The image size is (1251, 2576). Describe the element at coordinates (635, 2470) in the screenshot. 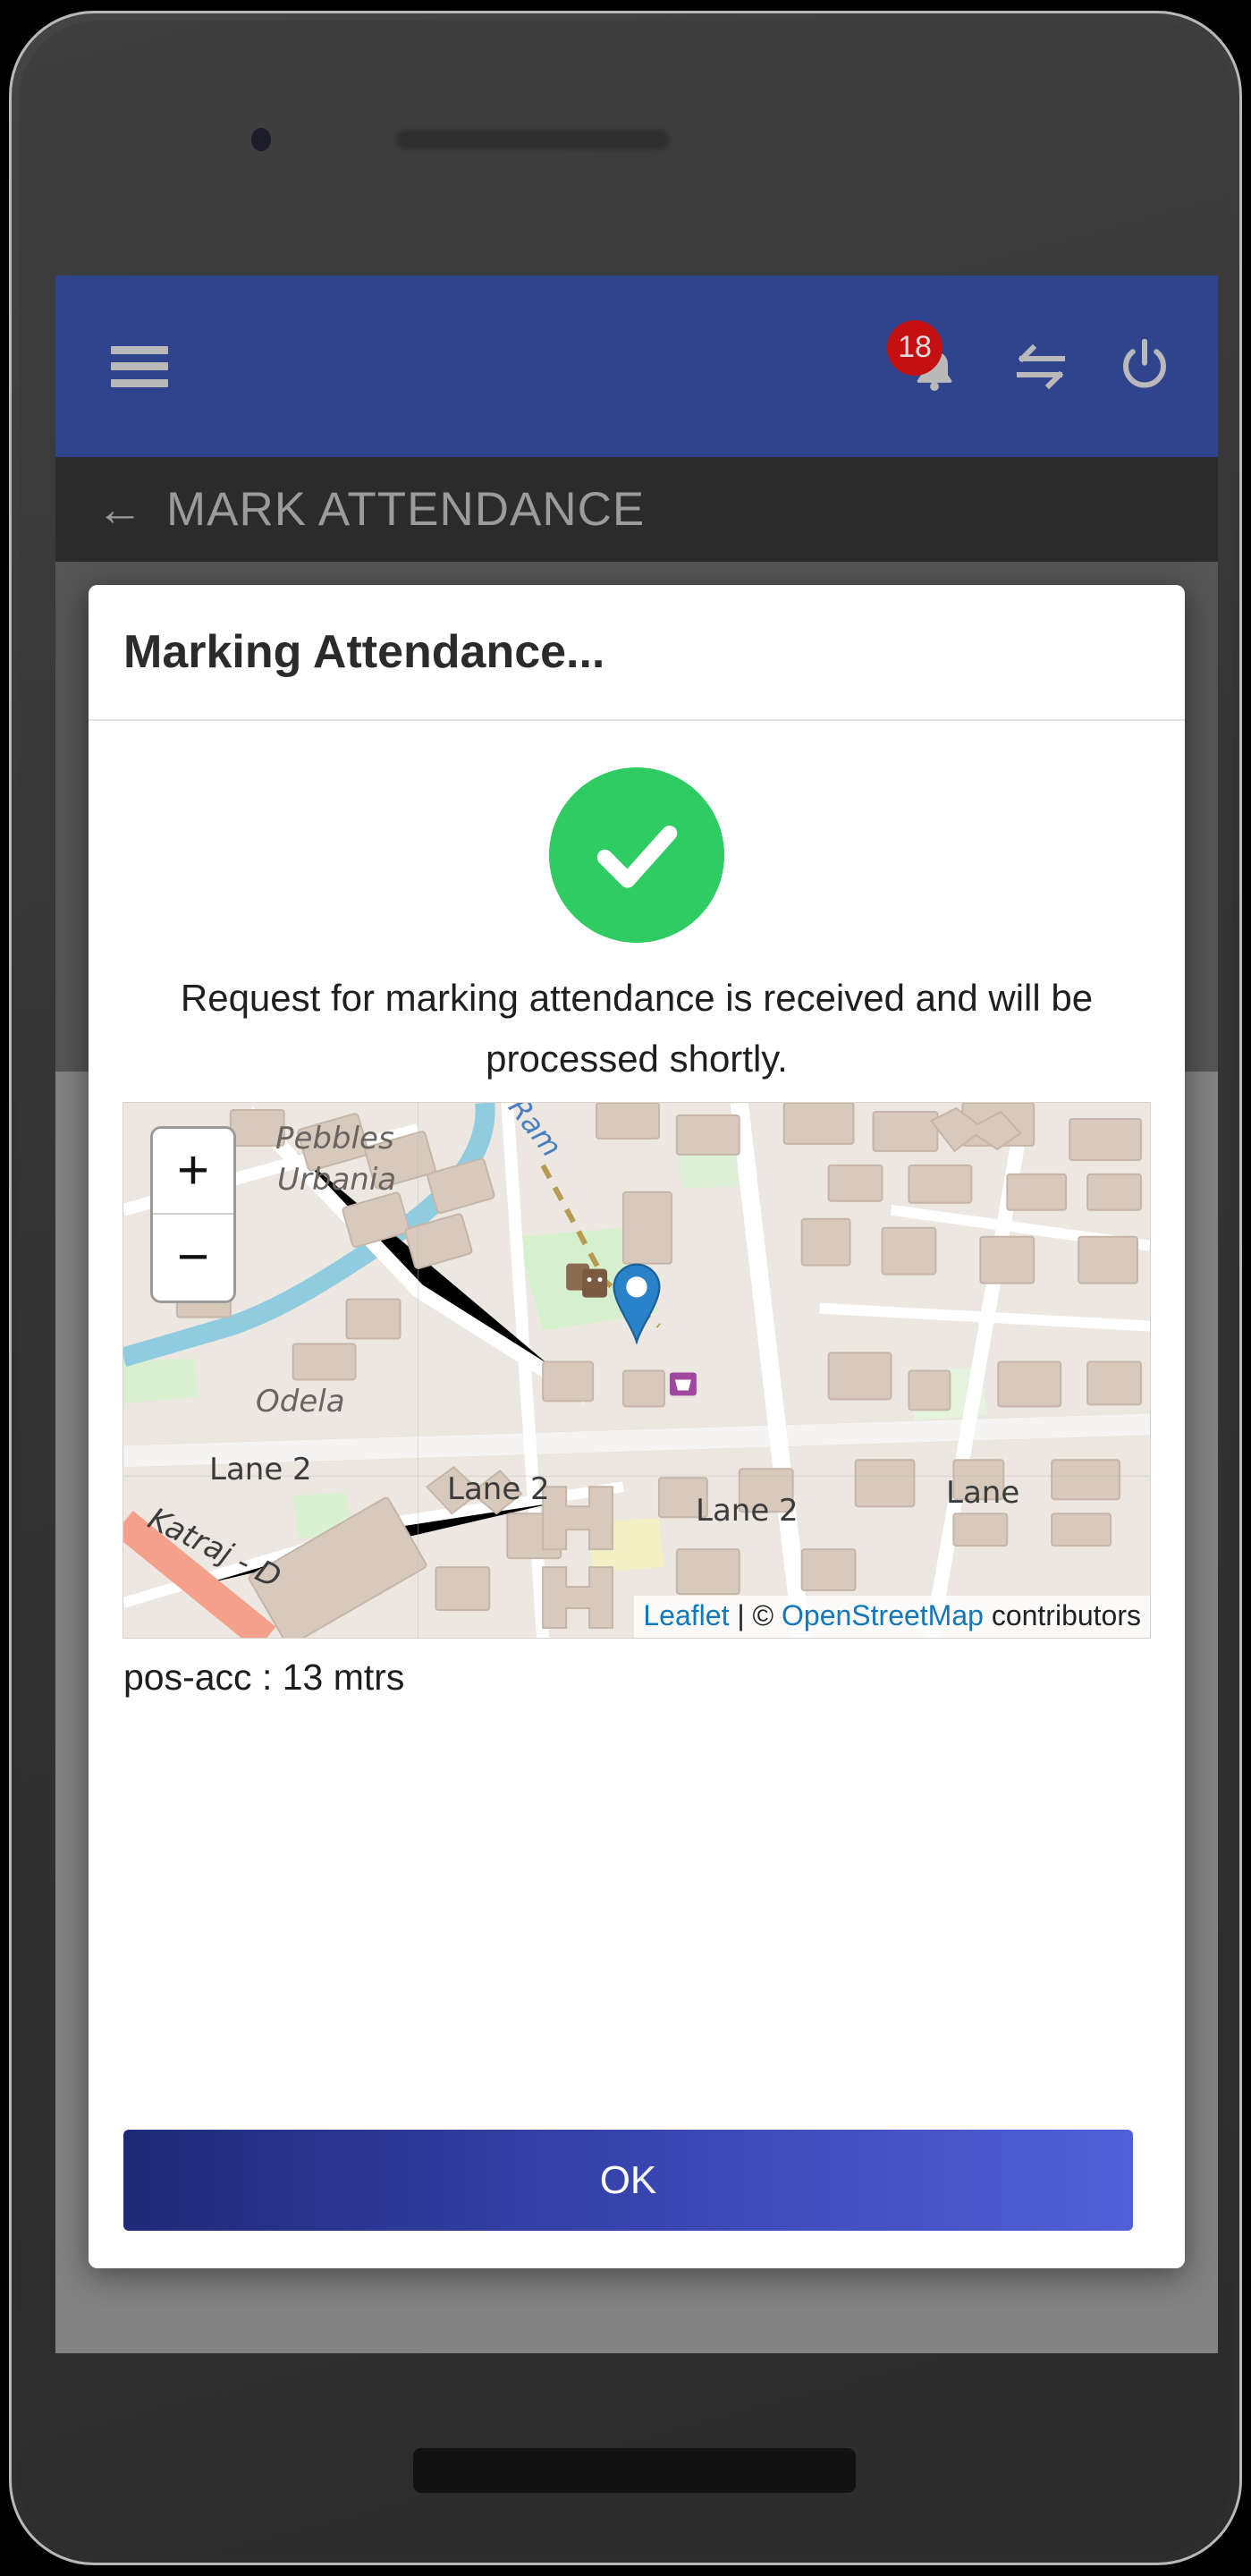

I see `home-indicator` at that location.